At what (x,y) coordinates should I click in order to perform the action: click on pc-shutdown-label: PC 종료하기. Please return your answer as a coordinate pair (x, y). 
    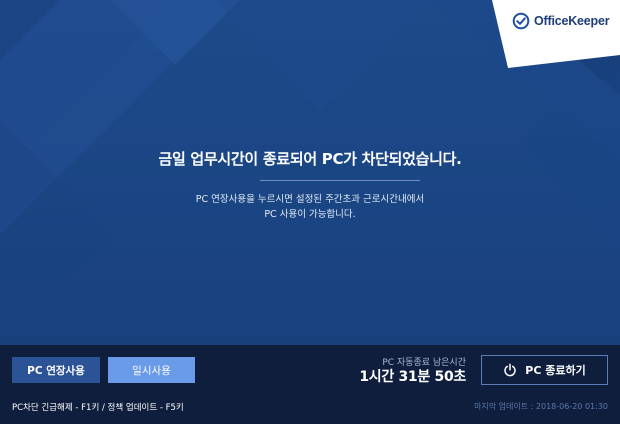
    Looking at the image, I should click on (555, 370).